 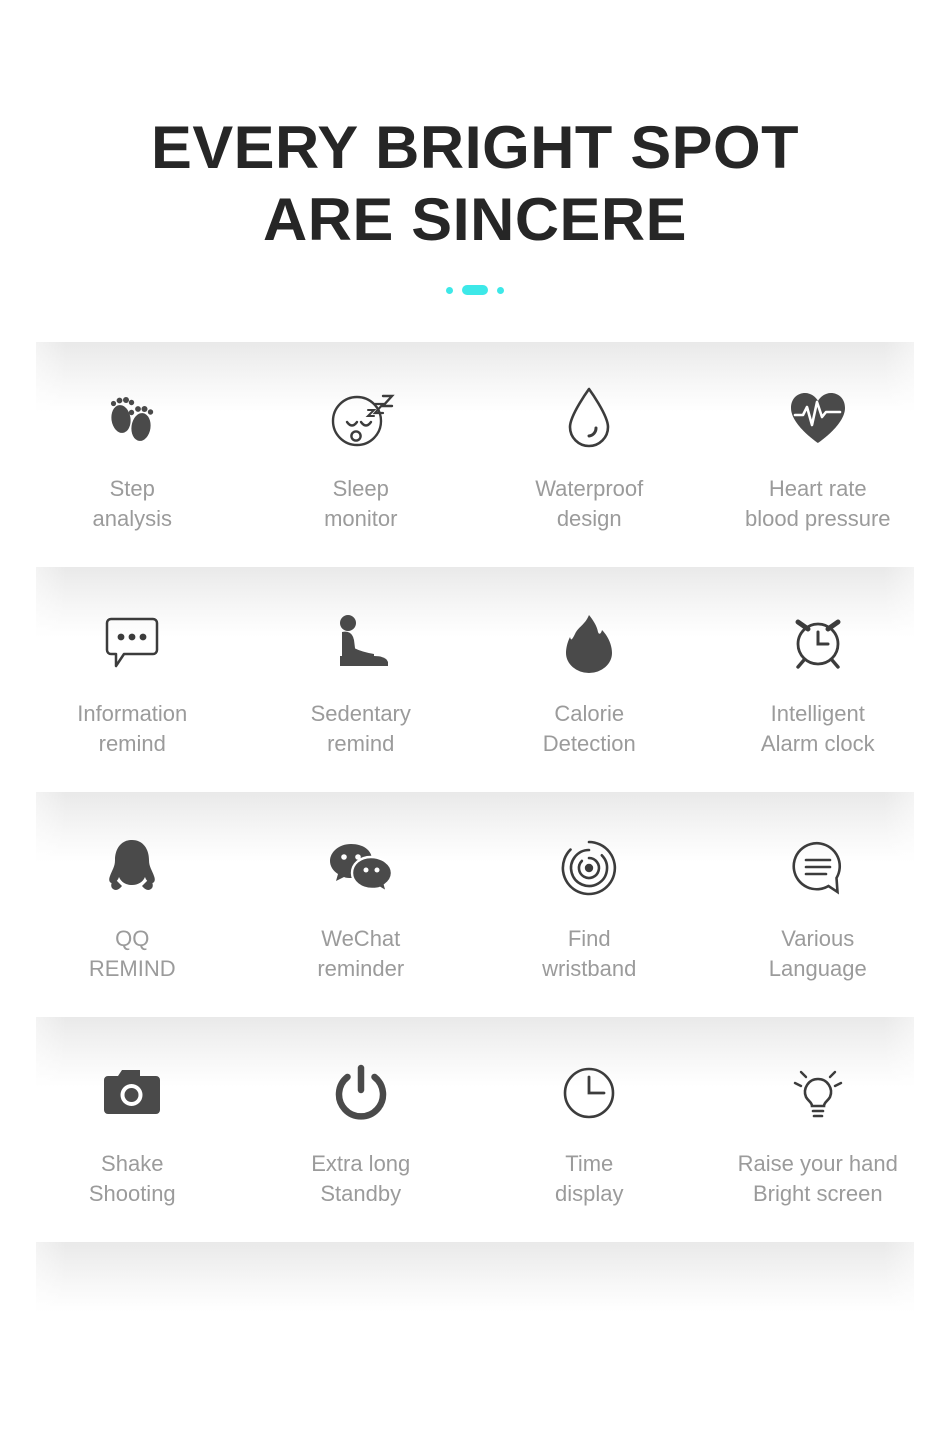 What do you see at coordinates (500, 290) in the screenshot?
I see `accent-dot-right` at bounding box center [500, 290].